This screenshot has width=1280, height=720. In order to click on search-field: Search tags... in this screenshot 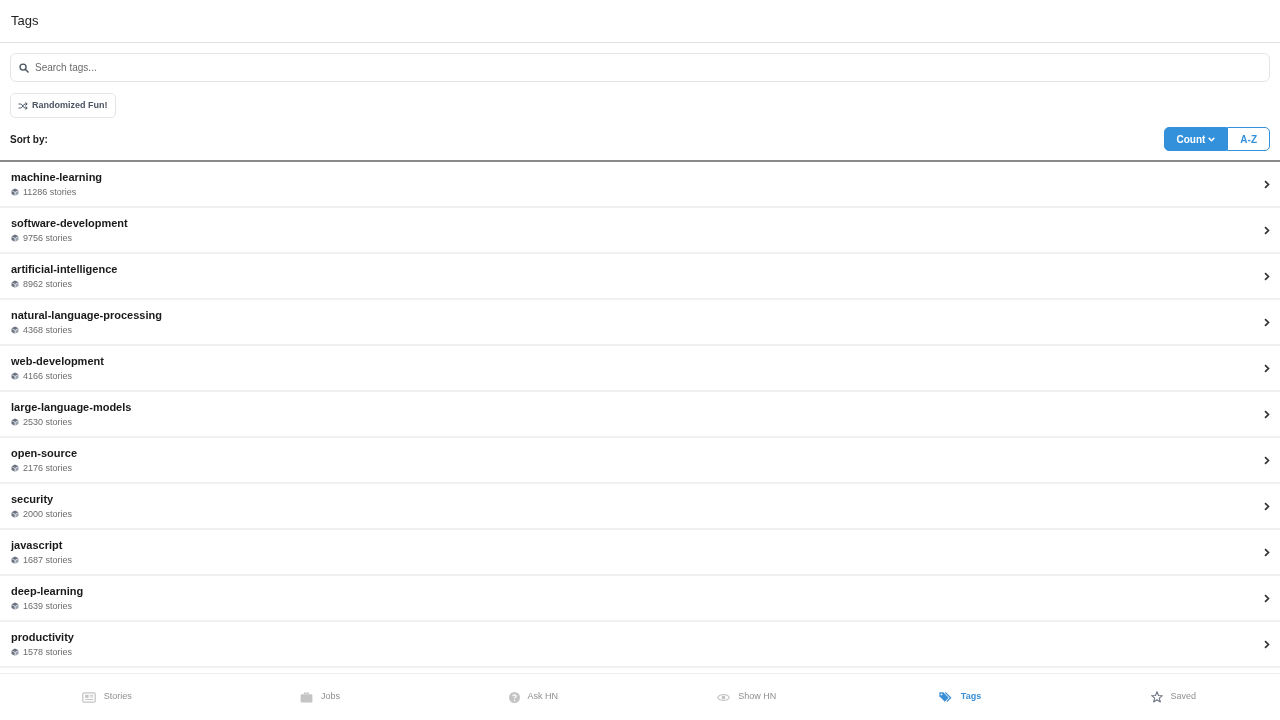, I will do `click(640, 67)`.